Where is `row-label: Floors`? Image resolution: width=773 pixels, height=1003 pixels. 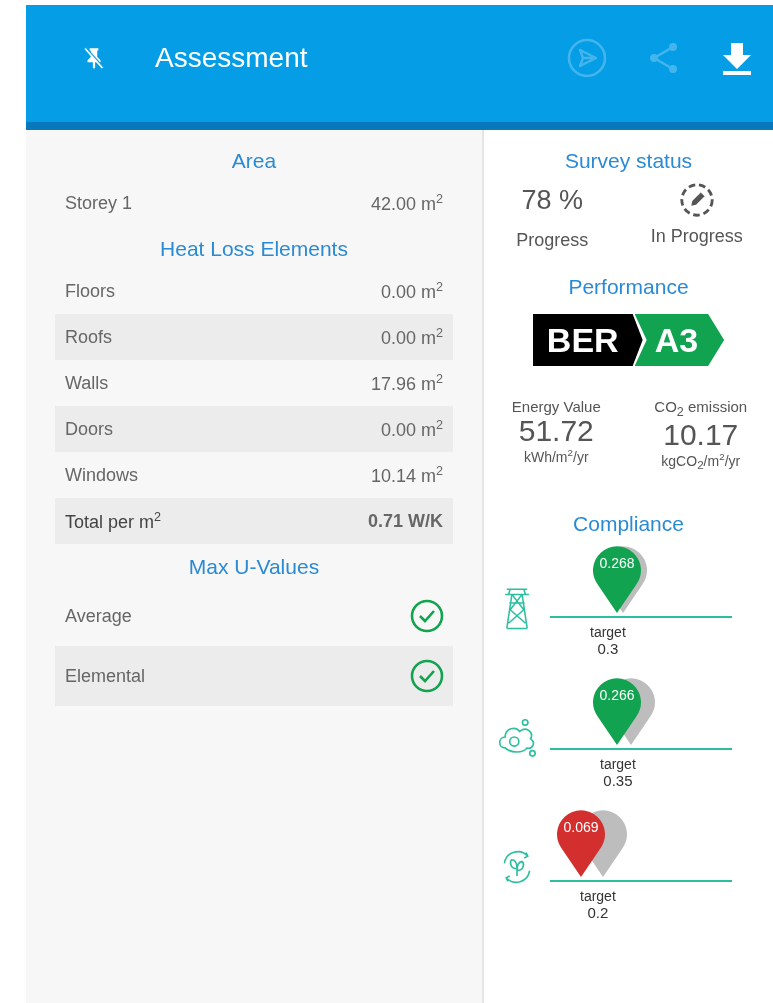 row-label: Floors is located at coordinates (90, 291).